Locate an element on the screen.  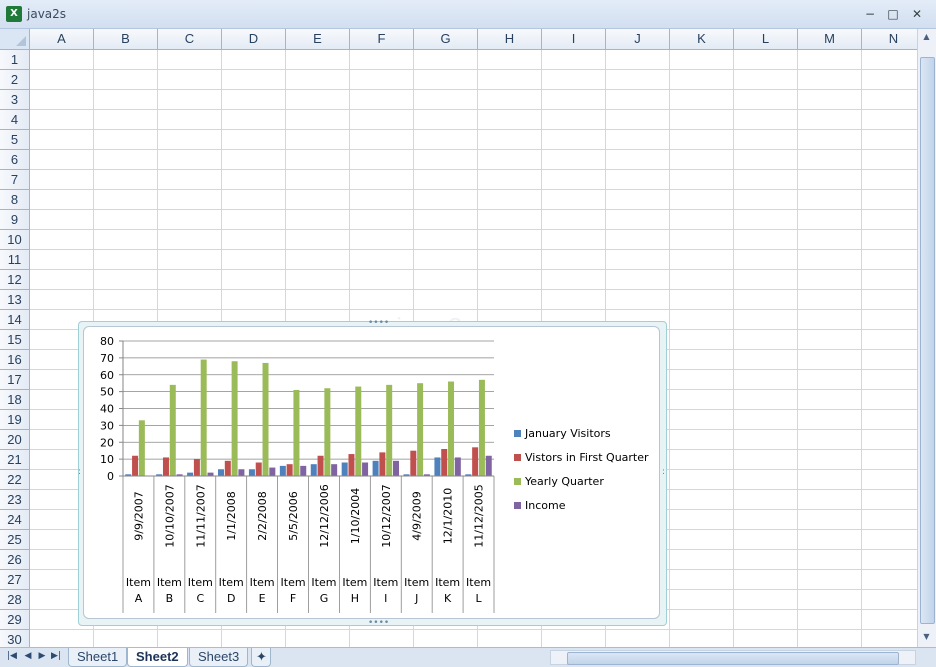
row-header-22: 22 is located at coordinates (15, 480).